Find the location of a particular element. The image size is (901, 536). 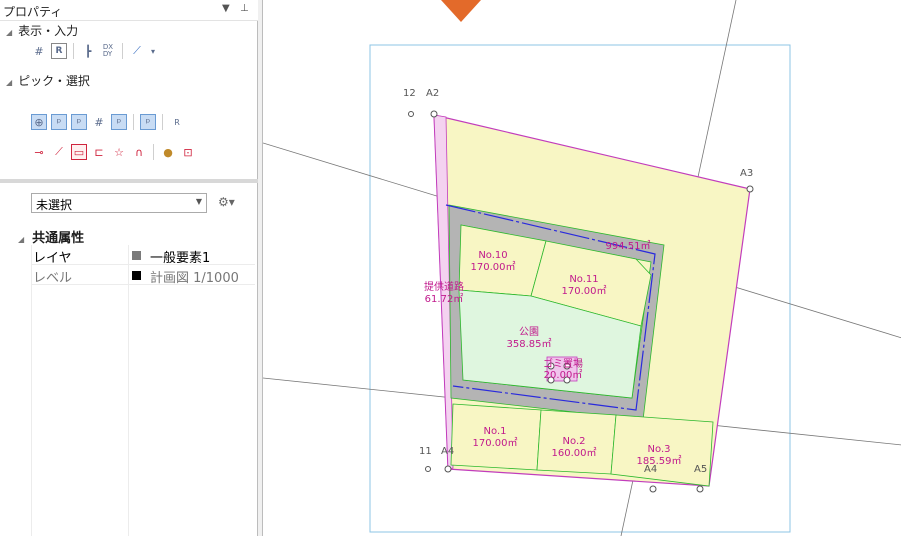

property-value: 計画図 1/1000 is located at coordinates (194, 278).